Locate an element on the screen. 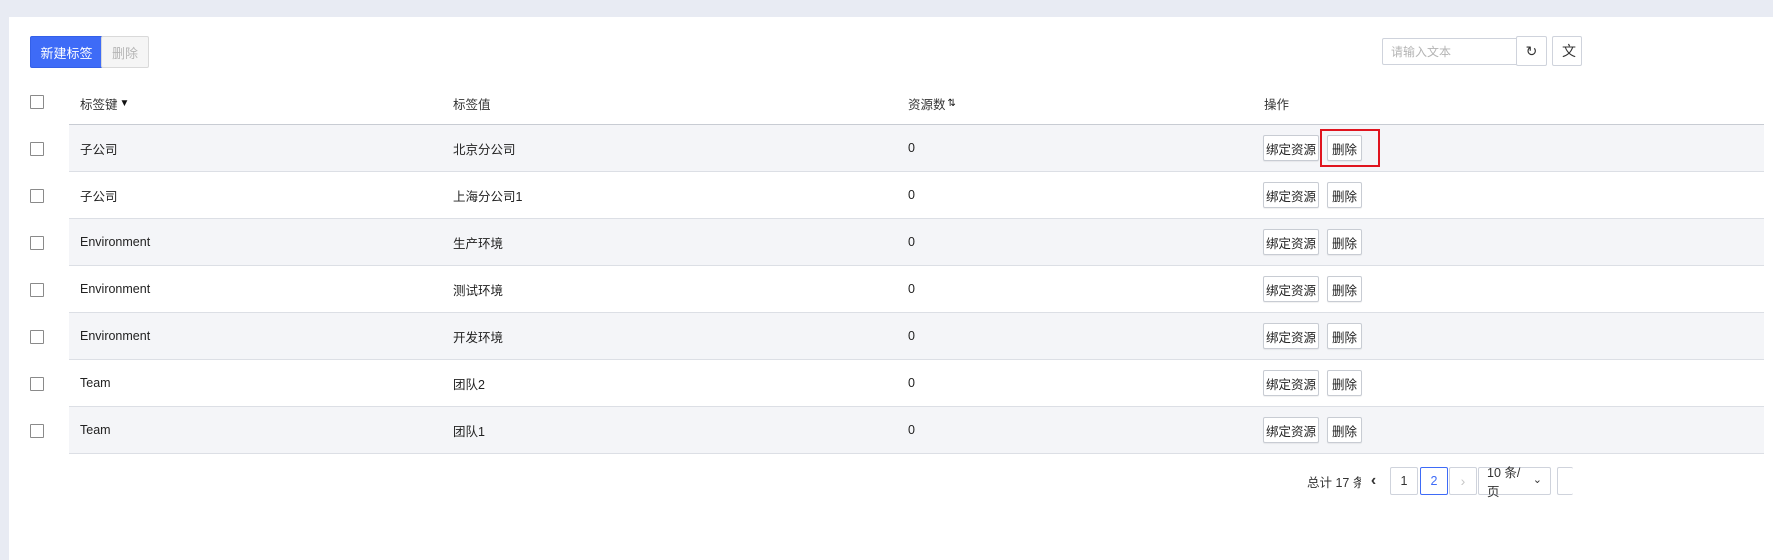 The image size is (1773, 560). page-size-value: 10 条/页 is located at coordinates (1504, 482).